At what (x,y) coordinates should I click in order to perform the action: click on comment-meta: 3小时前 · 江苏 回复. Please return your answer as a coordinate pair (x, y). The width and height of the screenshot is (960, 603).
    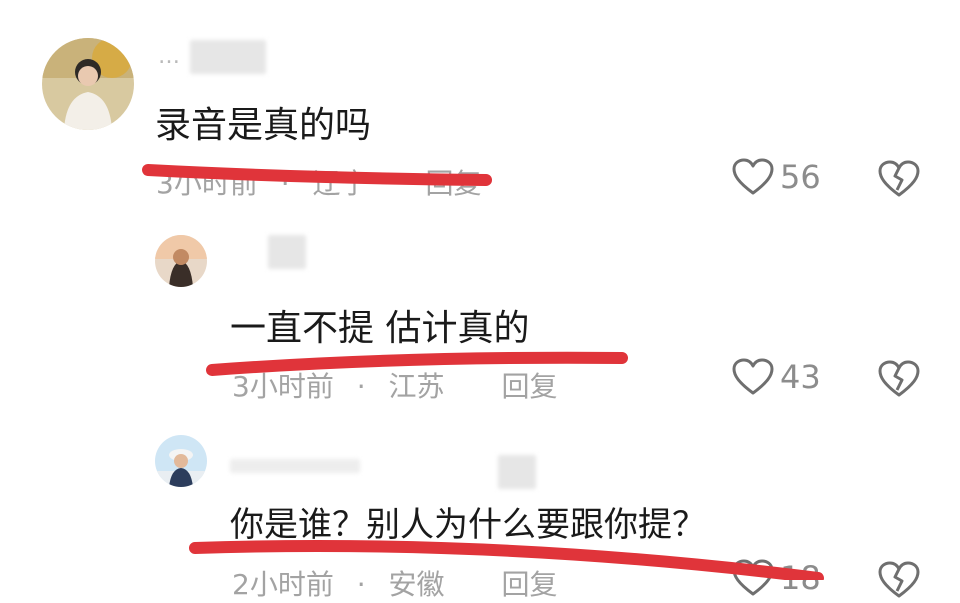
    Looking at the image, I should click on (394, 385).